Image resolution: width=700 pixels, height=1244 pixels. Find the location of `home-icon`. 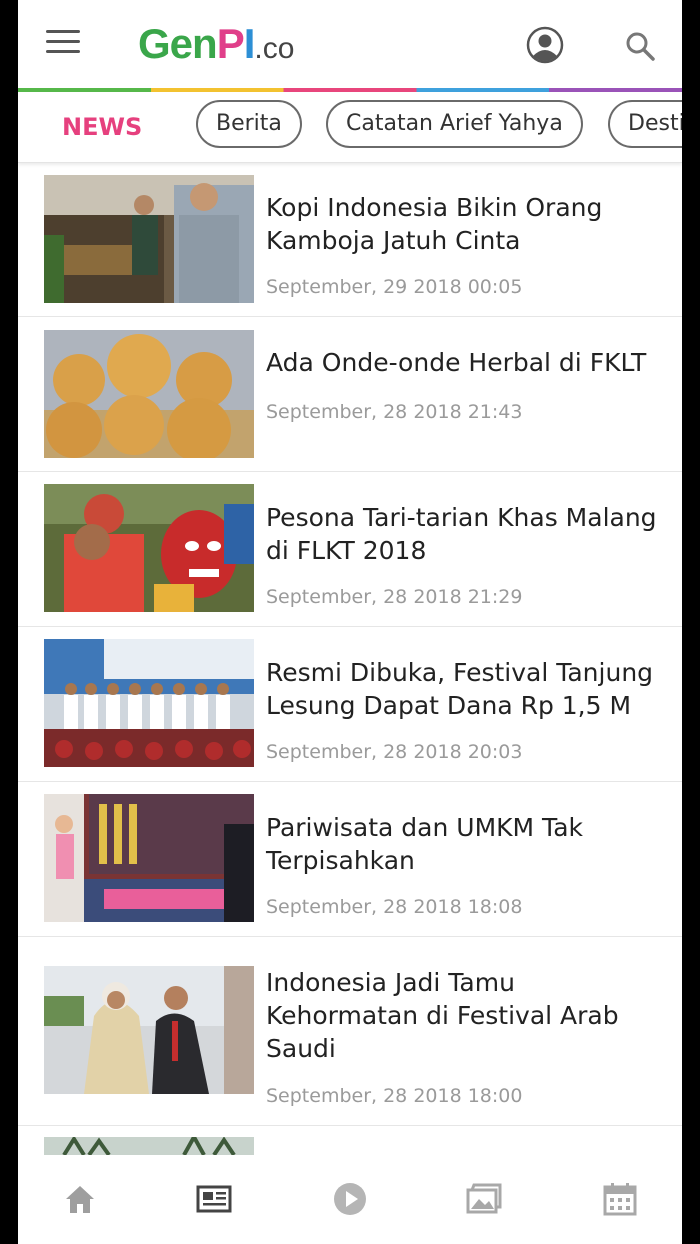

home-icon is located at coordinates (80, 1199).